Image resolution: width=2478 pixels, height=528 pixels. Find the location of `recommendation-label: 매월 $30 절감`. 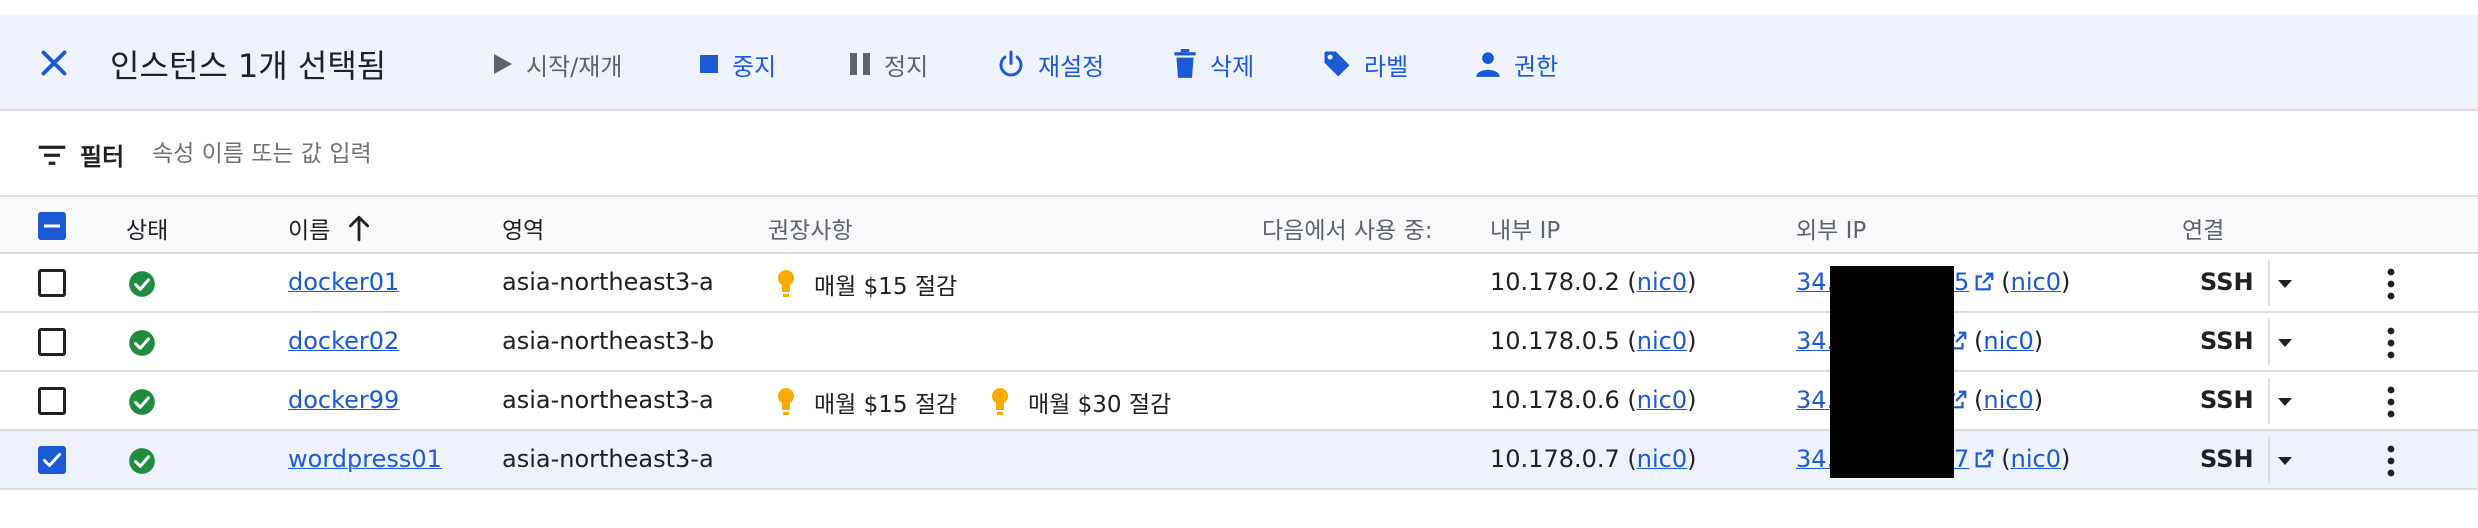

recommendation-label: 매월 $30 절감 is located at coordinates (1100, 405).